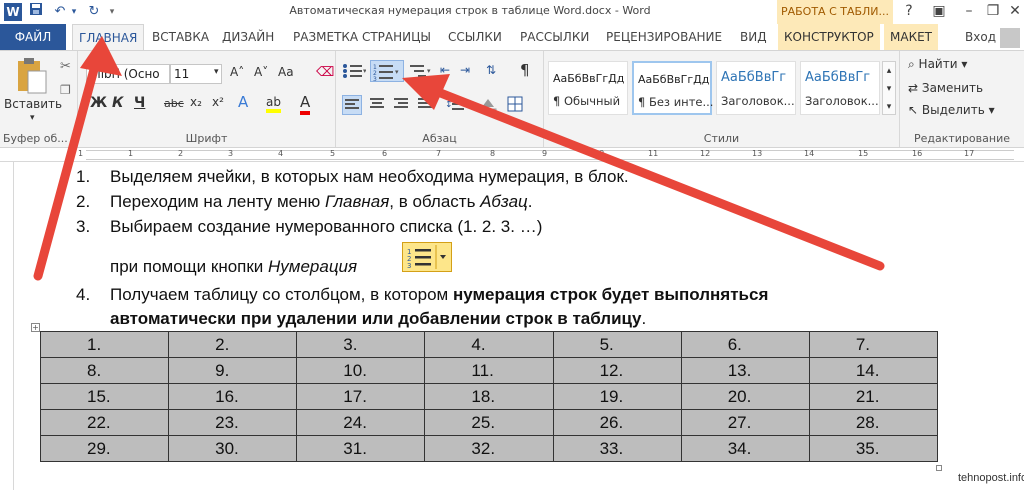 Image resolution: width=1024 pixels, height=490 pixels. I want to click on arrow-to-home-tab, so click(77, 158).